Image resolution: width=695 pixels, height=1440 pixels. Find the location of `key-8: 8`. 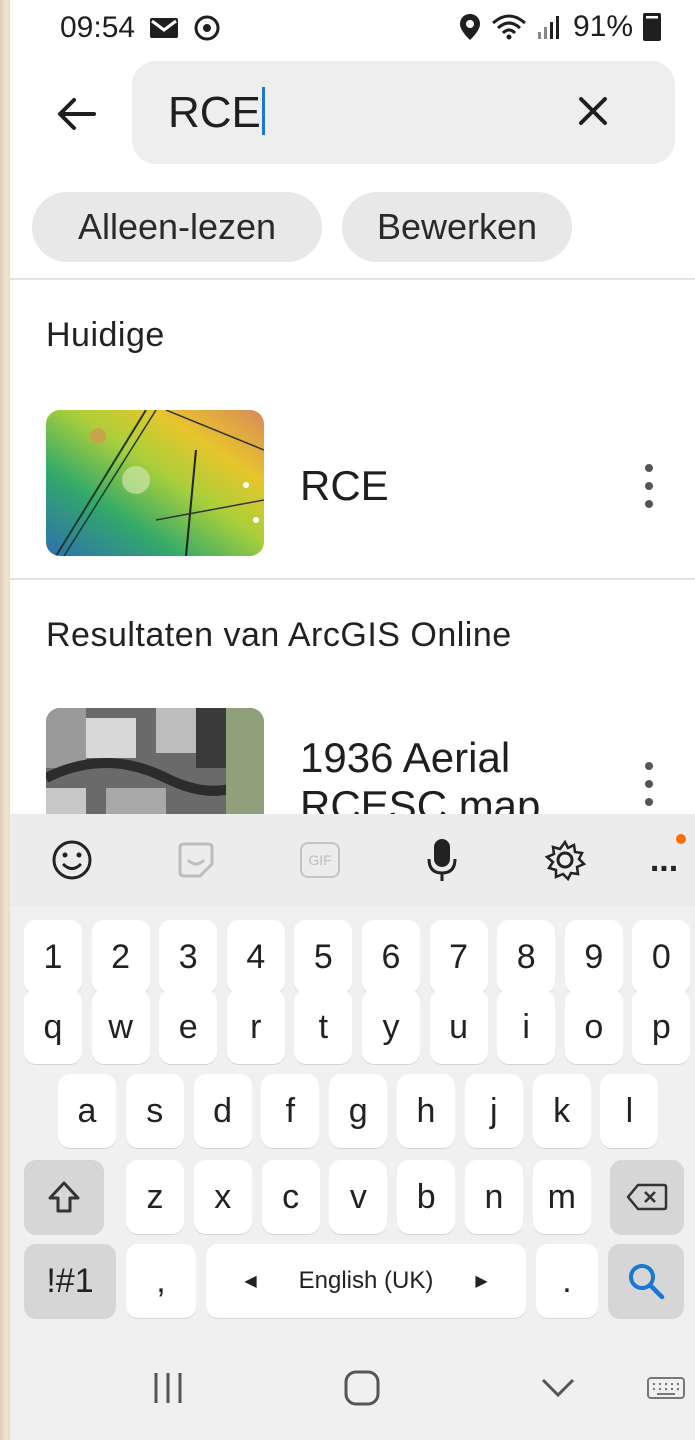

key-8: 8 is located at coordinates (526, 957).